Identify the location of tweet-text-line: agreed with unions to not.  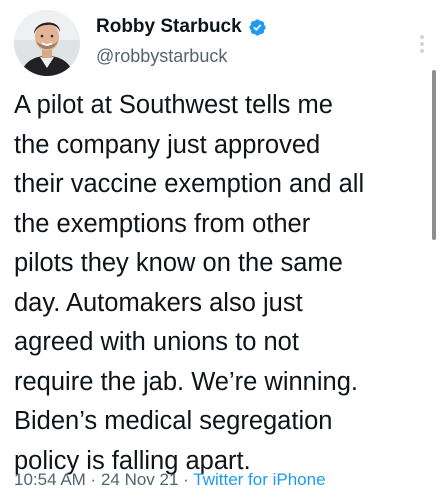
(156, 342).